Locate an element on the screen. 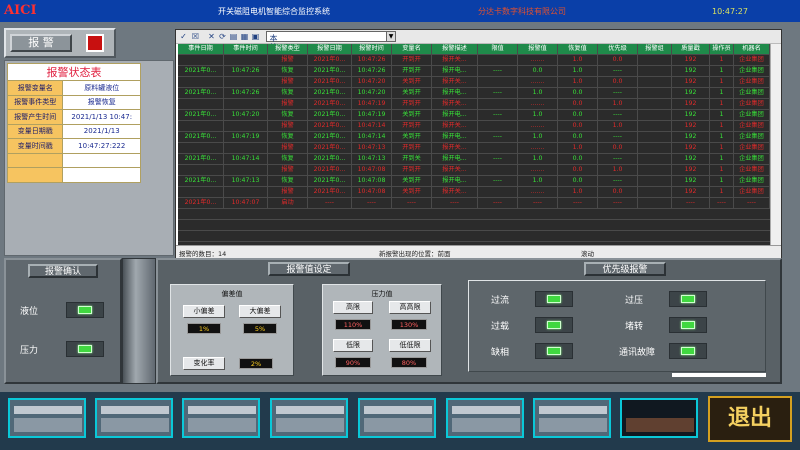 The image size is (800, 450). print-icon: ▤ is located at coordinates (233, 36).